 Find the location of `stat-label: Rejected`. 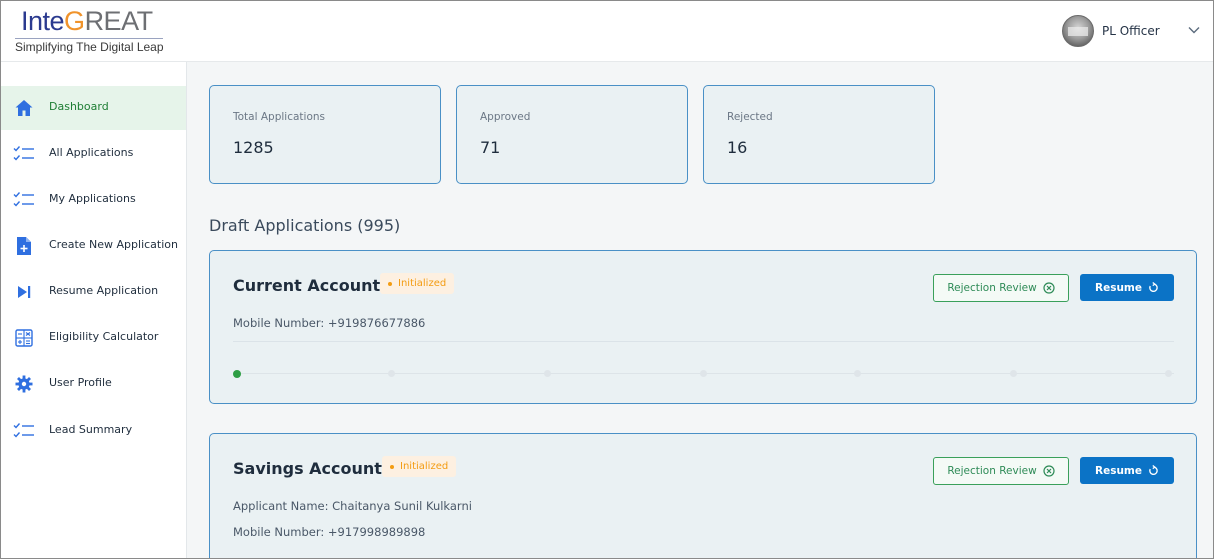

stat-label: Rejected is located at coordinates (750, 117).